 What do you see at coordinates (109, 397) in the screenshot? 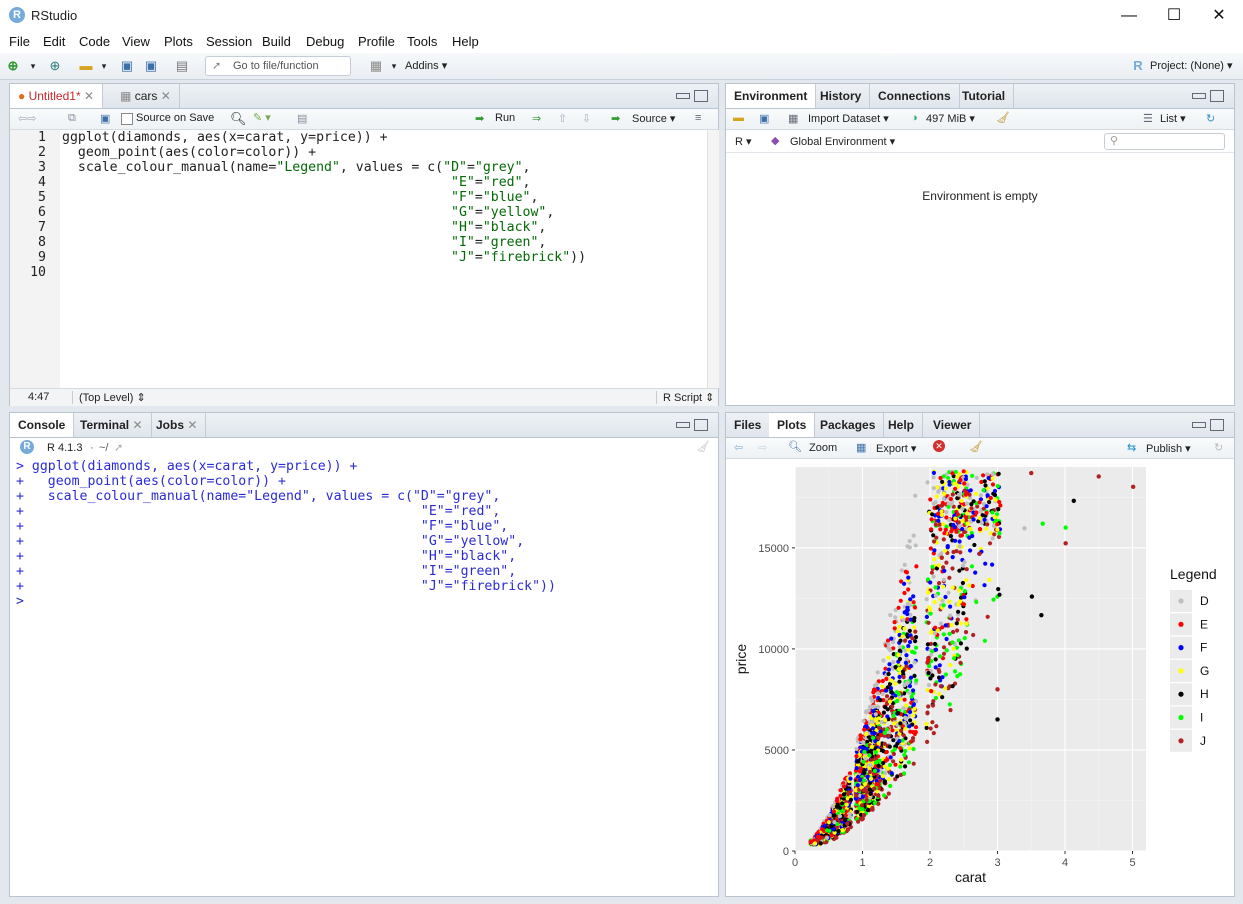
I see `scope-selector: (Top Level) ⇕` at bounding box center [109, 397].